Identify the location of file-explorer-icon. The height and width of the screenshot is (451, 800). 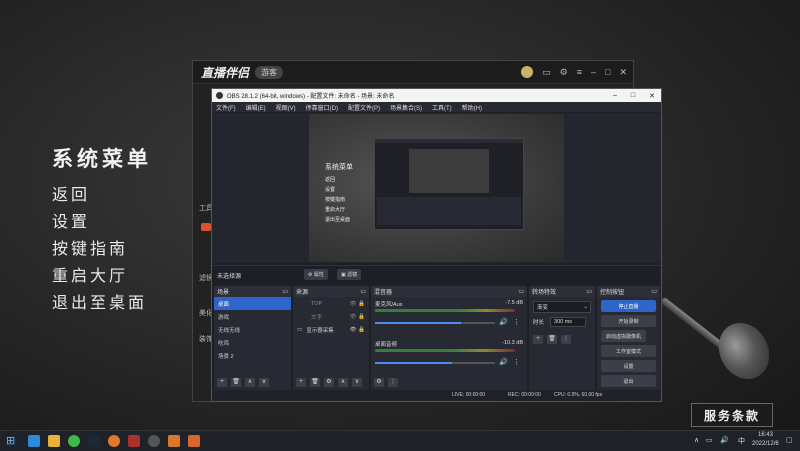
(54, 441).